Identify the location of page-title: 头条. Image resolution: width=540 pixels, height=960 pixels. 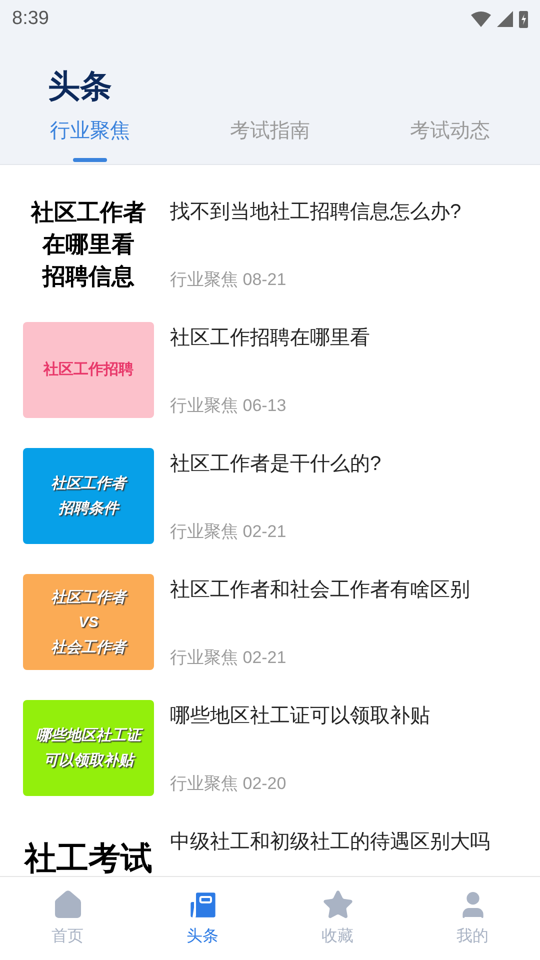
(80, 86).